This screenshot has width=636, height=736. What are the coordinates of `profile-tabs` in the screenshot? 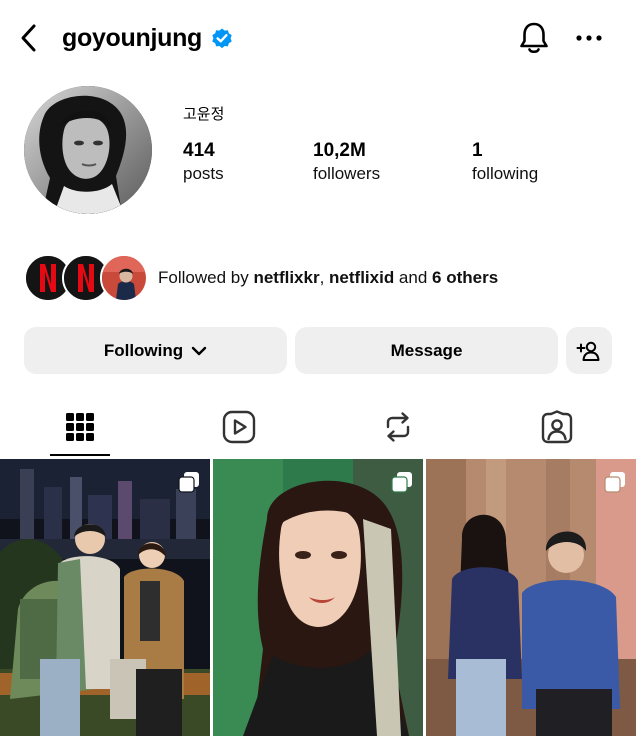 It's located at (318, 427).